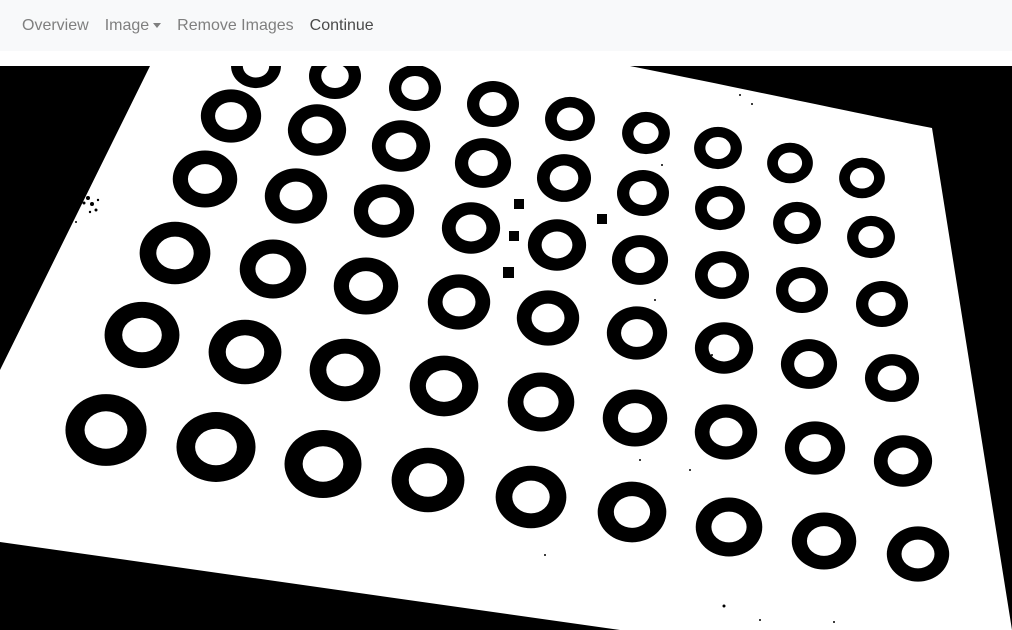  What do you see at coordinates (235, 26) in the screenshot?
I see `nav-remove-images: Remove Images` at bounding box center [235, 26].